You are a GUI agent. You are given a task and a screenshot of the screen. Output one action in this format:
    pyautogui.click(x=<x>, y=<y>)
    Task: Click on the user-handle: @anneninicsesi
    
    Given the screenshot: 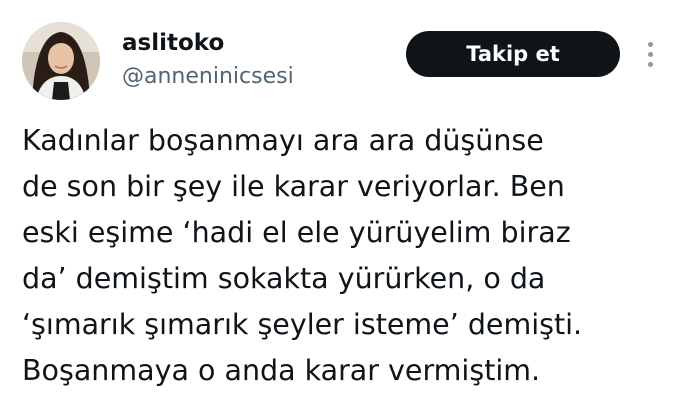 What is the action you would take?
    pyautogui.click(x=208, y=77)
    